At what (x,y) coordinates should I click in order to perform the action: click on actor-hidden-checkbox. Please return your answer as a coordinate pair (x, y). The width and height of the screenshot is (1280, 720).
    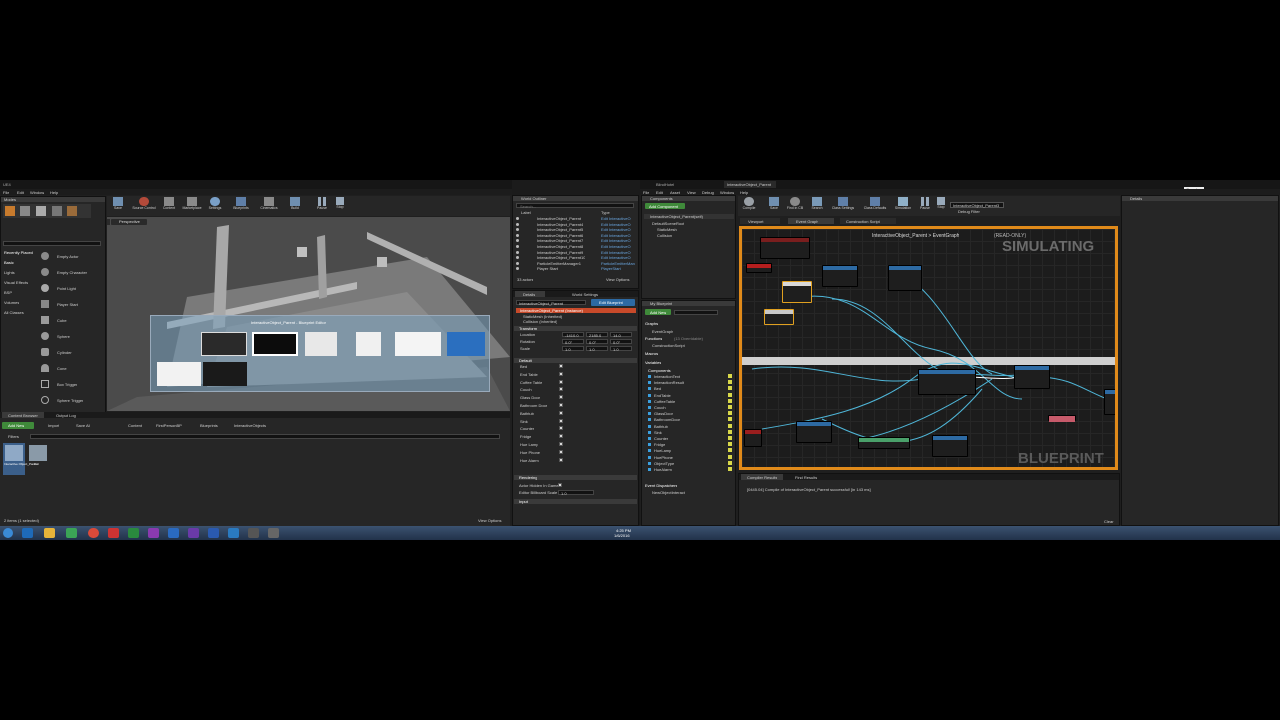
    Looking at the image, I should click on (560, 485).